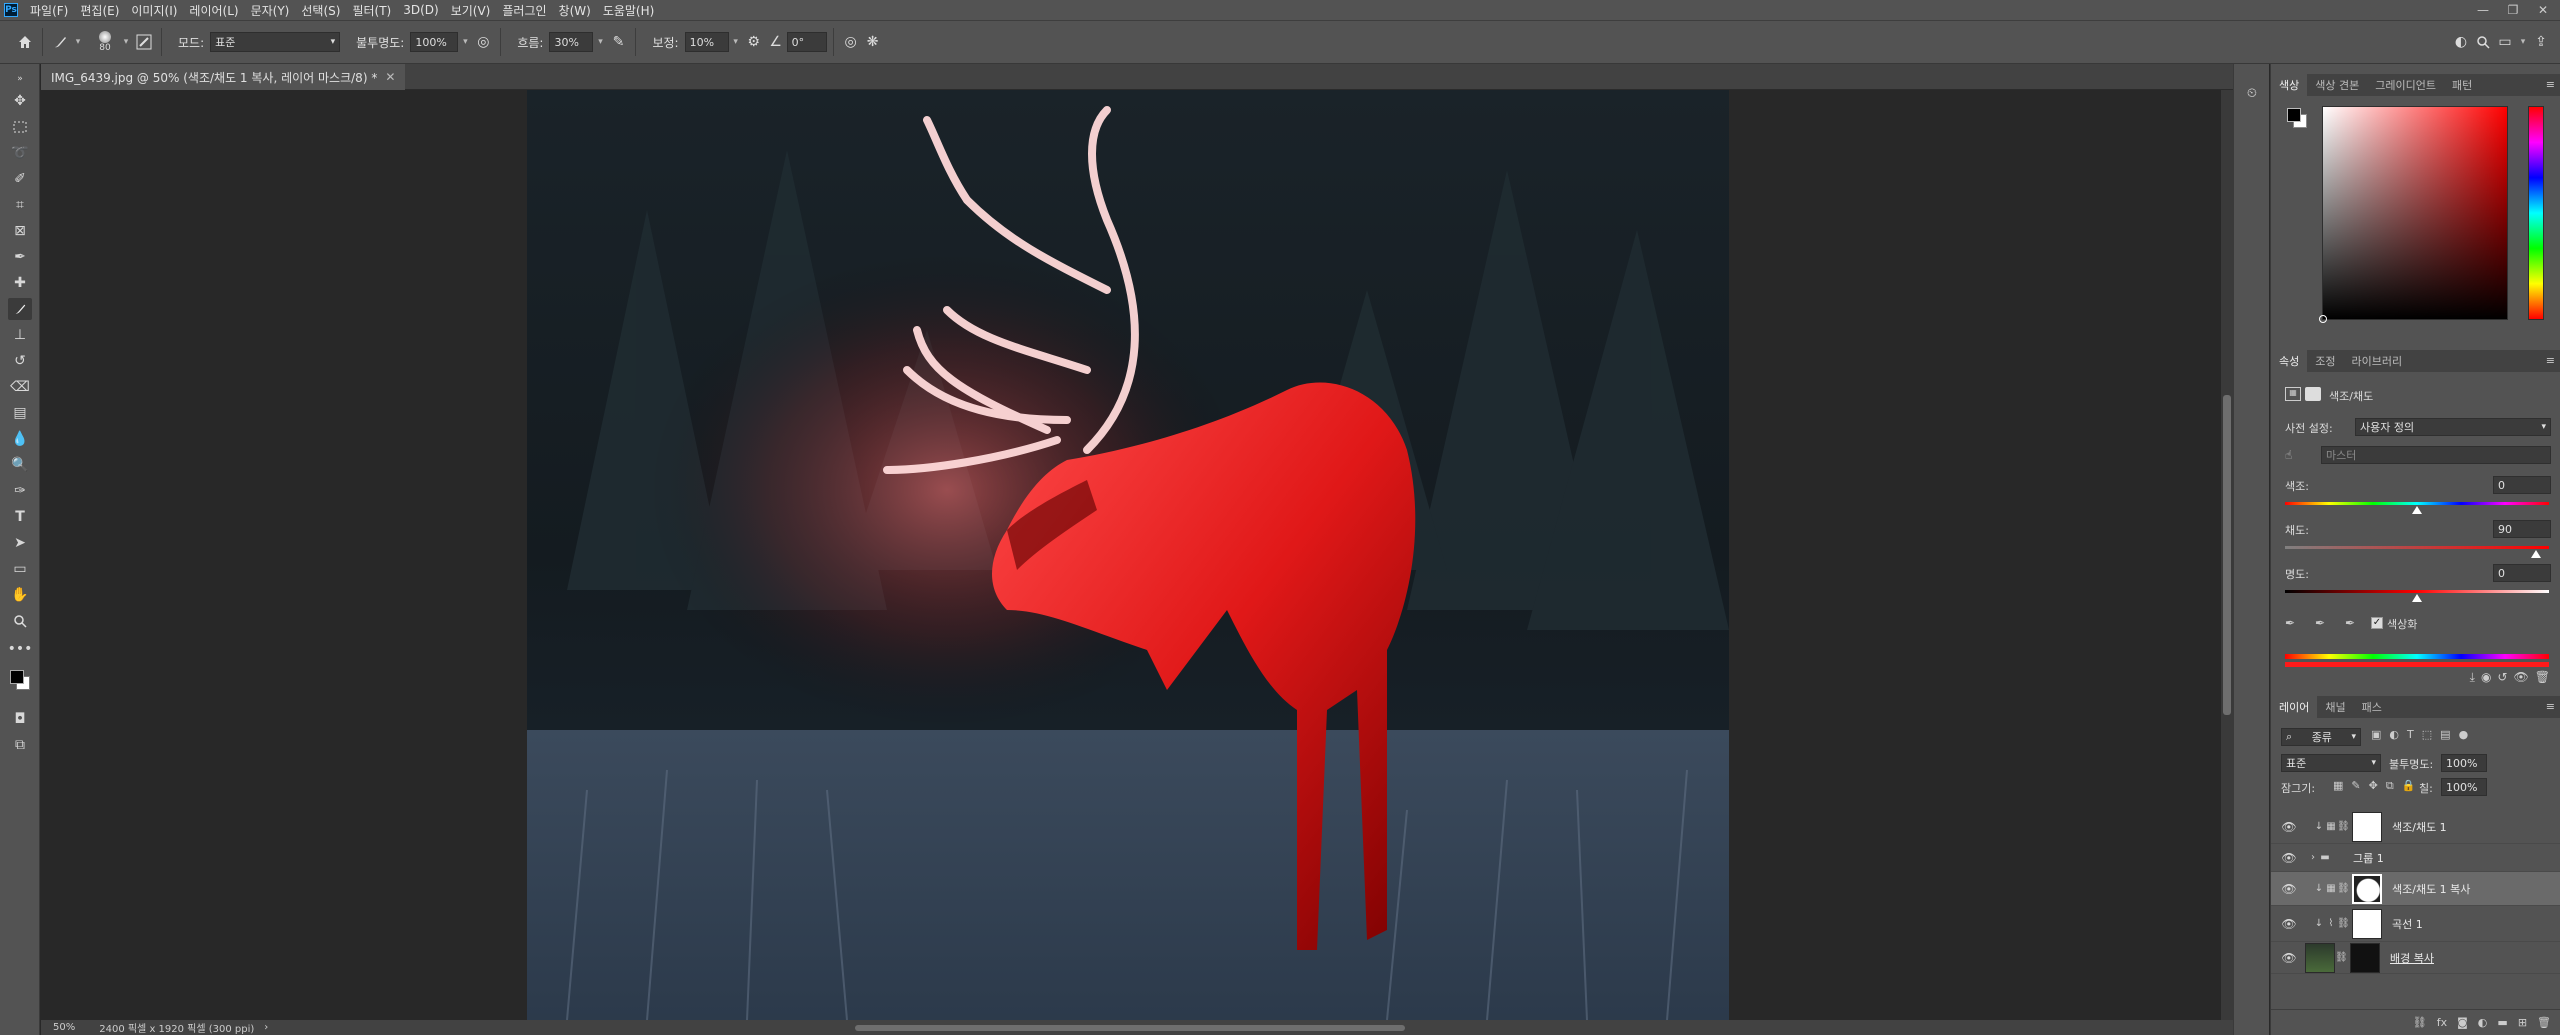 The width and height of the screenshot is (2560, 1035). What do you see at coordinates (371, 10) in the screenshot?
I see `menu-filter: 필터(T)` at bounding box center [371, 10].